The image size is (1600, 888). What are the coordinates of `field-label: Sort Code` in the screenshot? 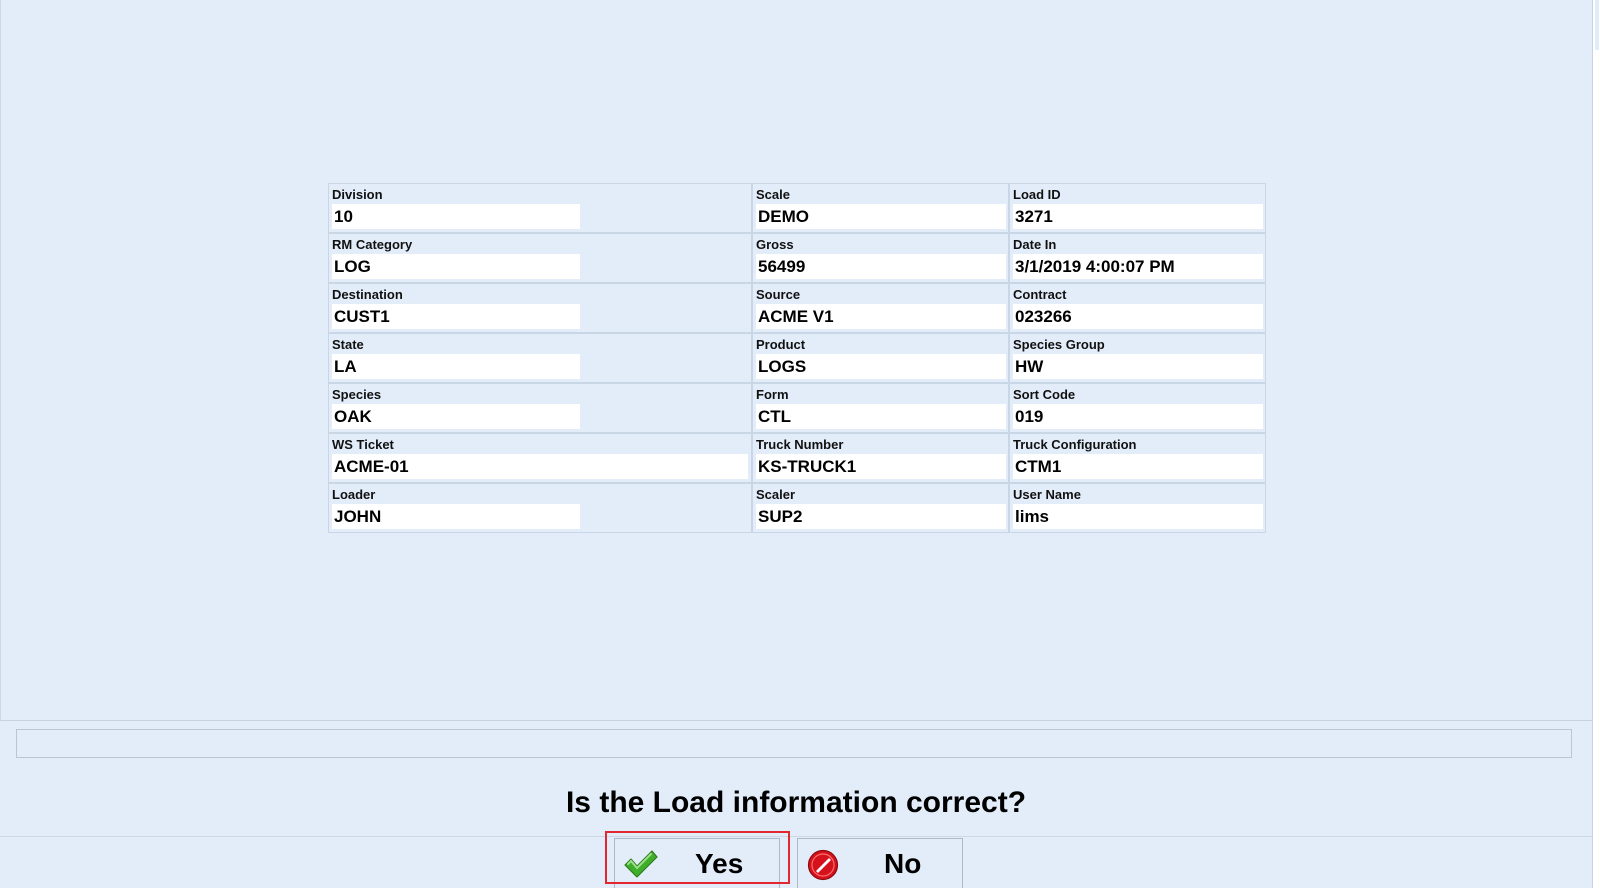 It's located at (1044, 394).